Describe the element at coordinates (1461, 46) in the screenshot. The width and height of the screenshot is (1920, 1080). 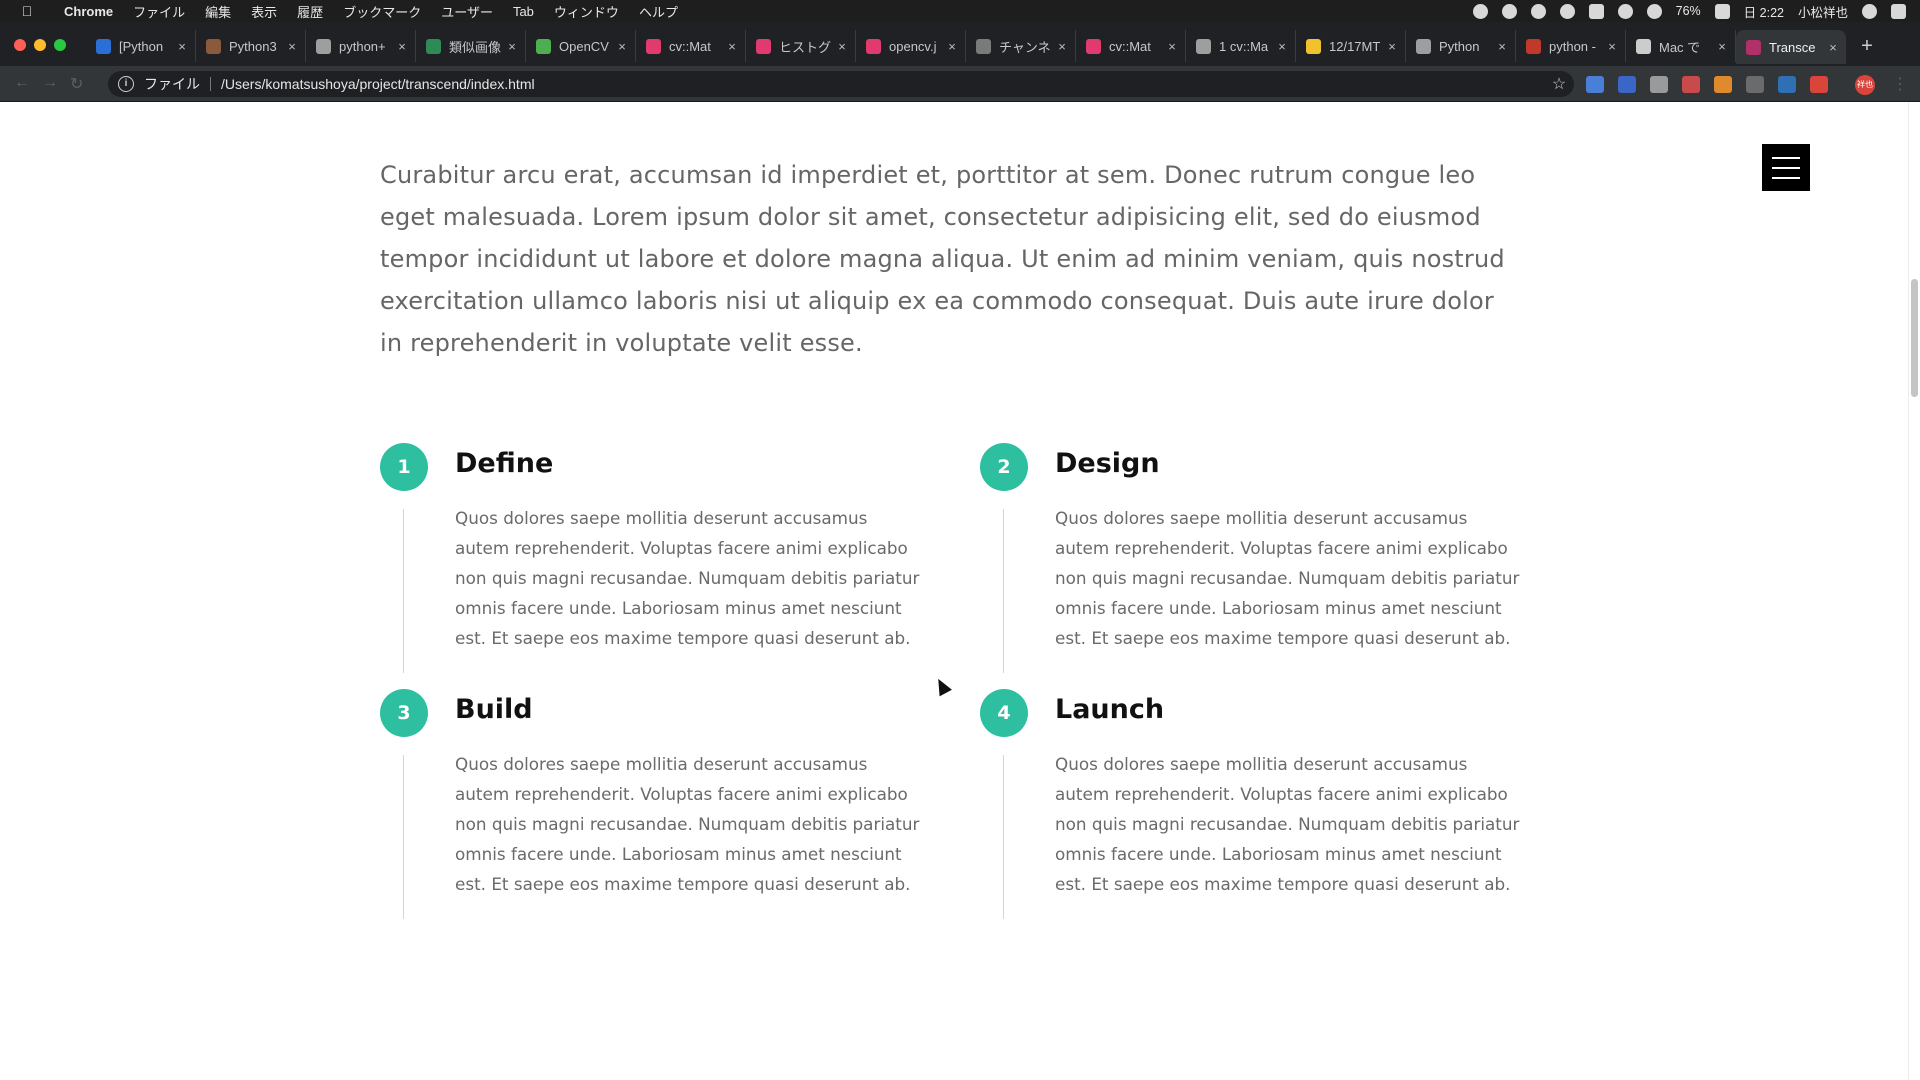
I see `browser-tab: Python ×` at that location.